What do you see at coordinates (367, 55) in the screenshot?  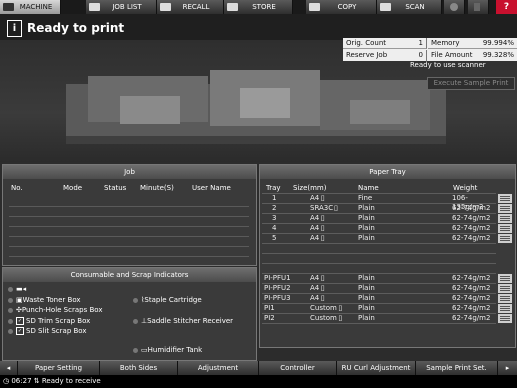 I see `reserve-job-label: Reserve Job` at bounding box center [367, 55].